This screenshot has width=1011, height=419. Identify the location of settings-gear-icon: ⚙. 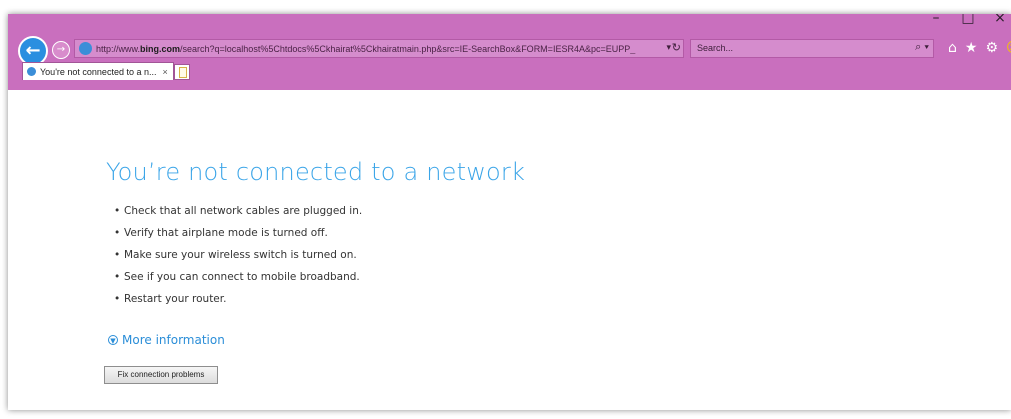
(991, 48).